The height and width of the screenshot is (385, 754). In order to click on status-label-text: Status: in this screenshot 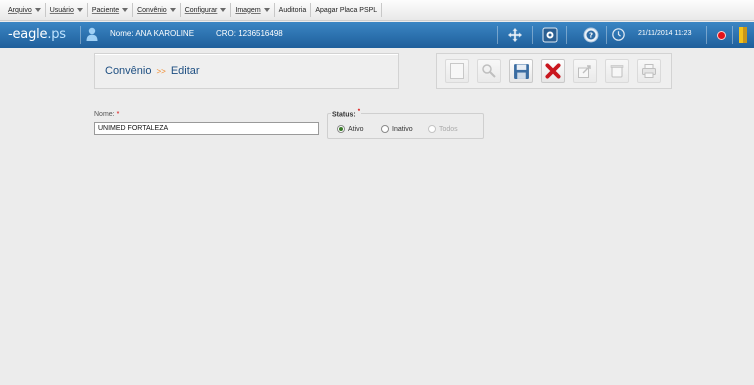, I will do `click(344, 115)`.